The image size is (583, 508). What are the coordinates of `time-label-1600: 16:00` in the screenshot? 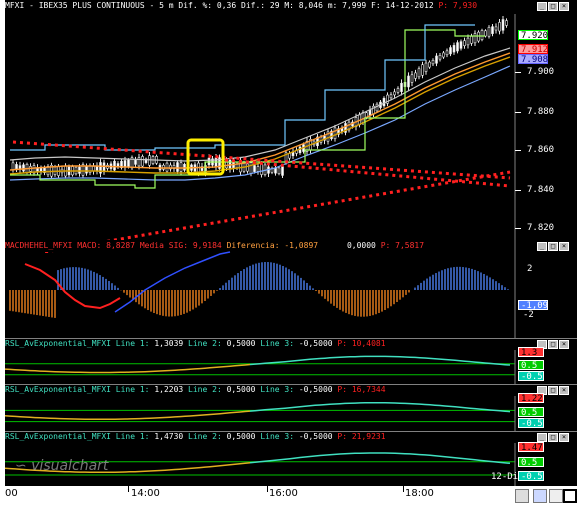 It's located at (283, 493).